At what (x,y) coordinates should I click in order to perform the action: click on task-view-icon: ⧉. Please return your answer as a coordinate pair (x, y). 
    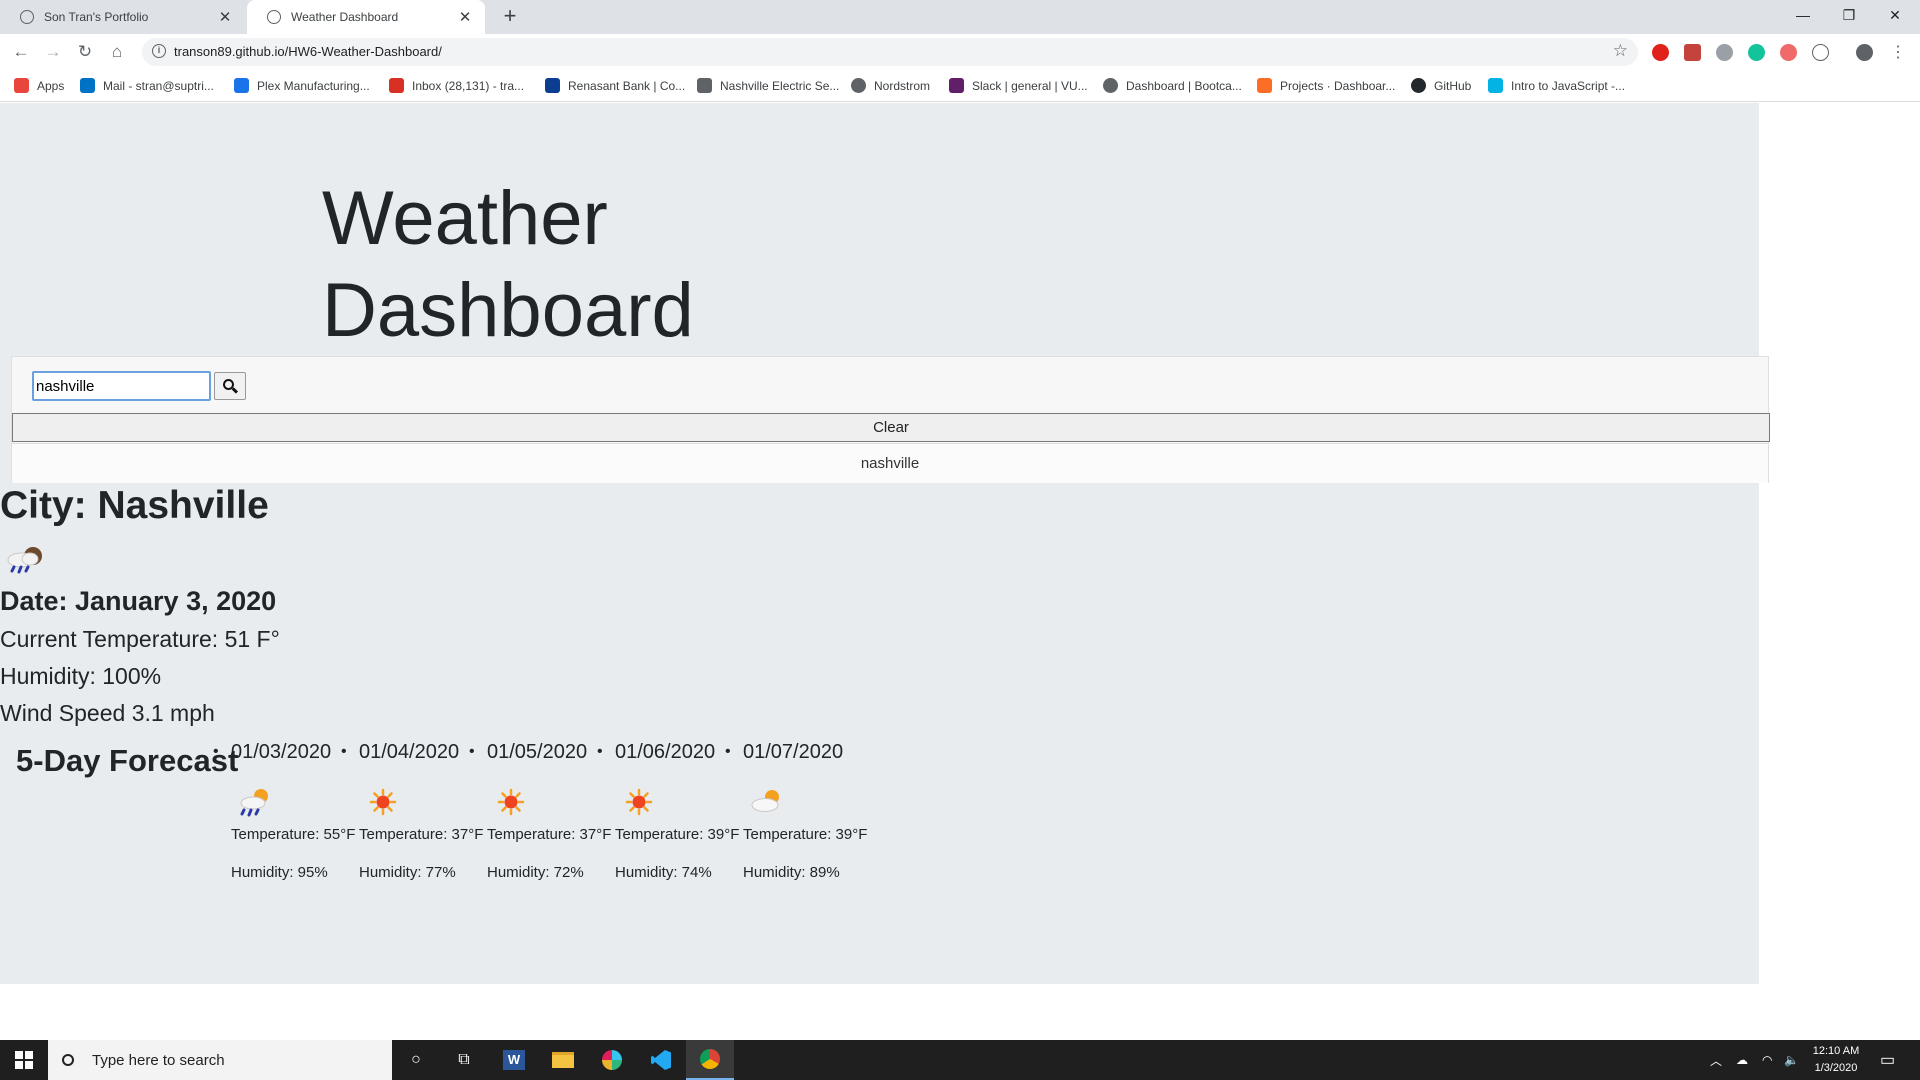
    Looking at the image, I should click on (464, 1060).